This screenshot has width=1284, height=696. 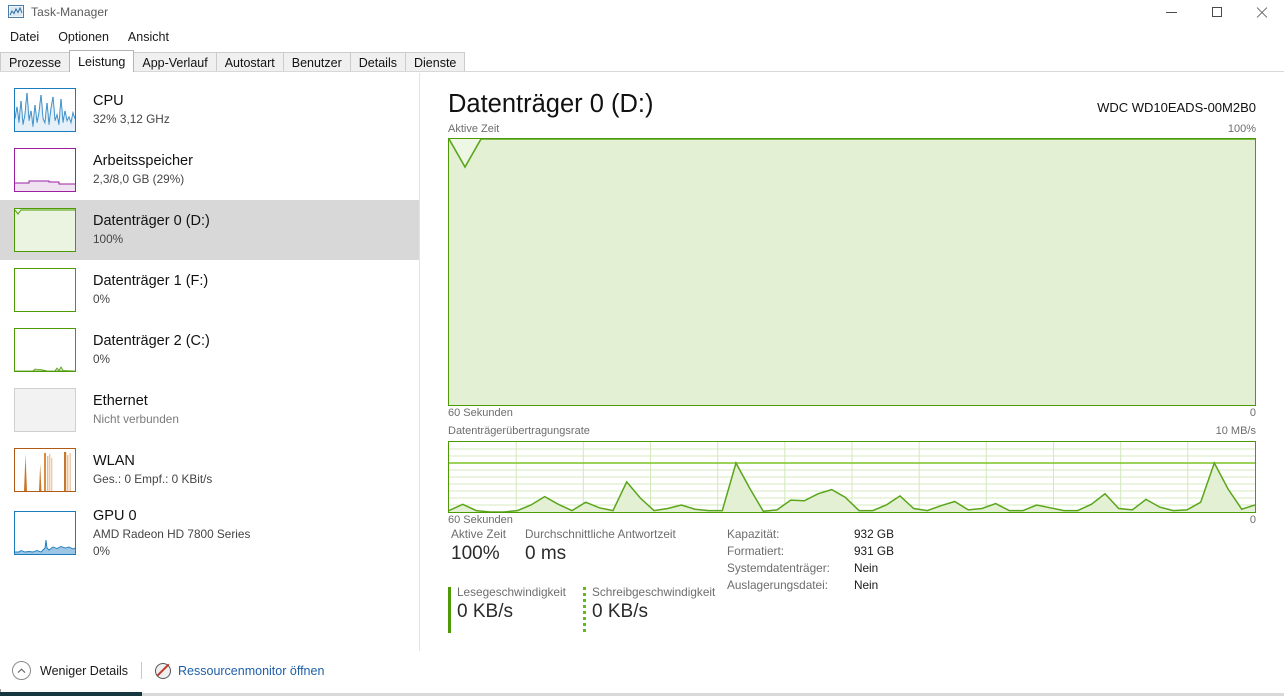 What do you see at coordinates (1261, 12) in the screenshot?
I see `close-button` at bounding box center [1261, 12].